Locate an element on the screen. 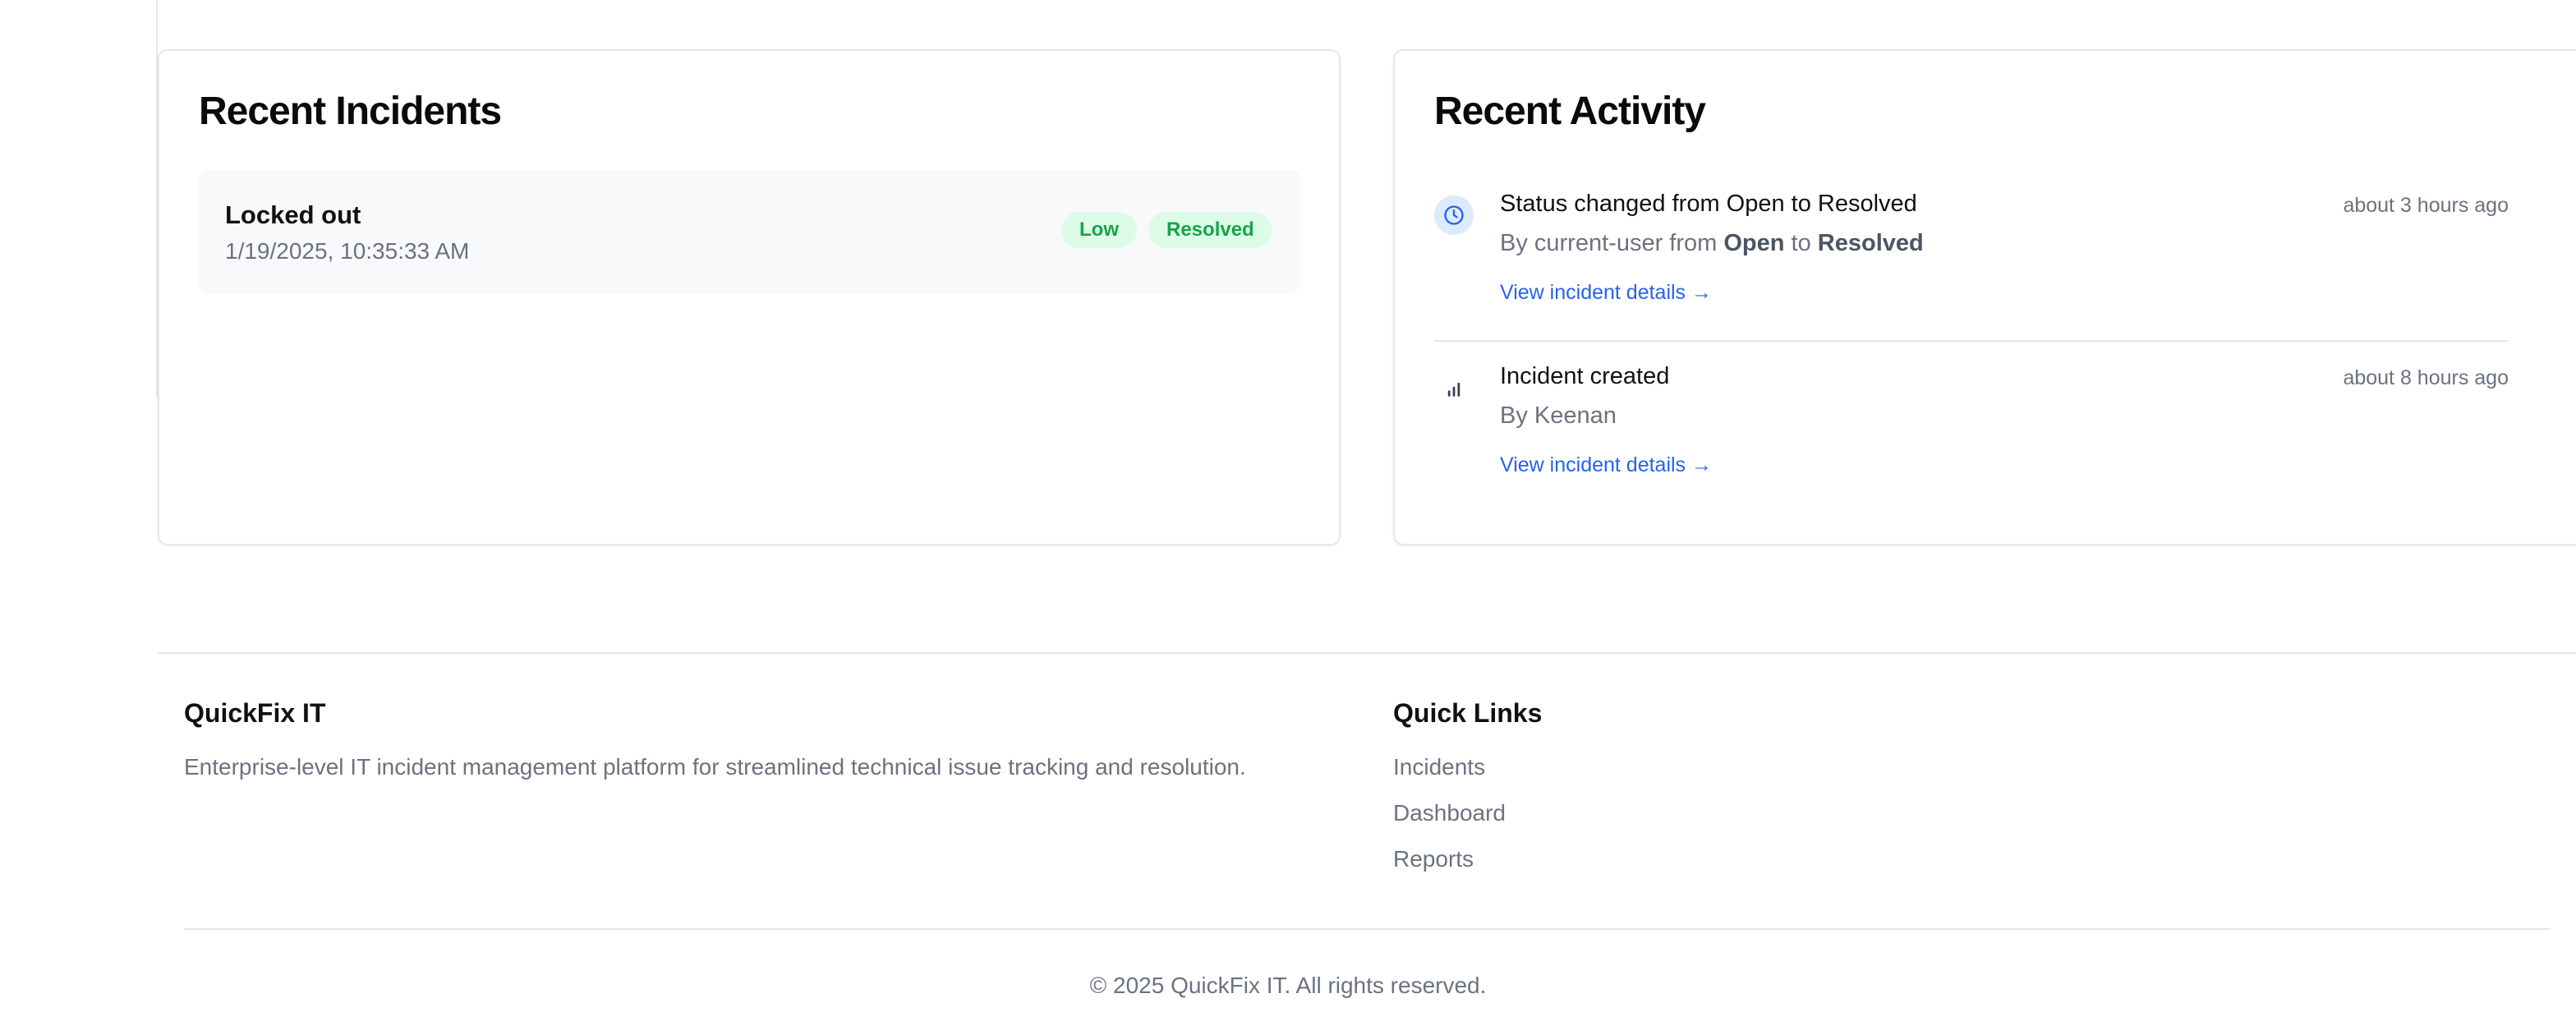 This screenshot has height=1012, width=2576. footer-link-incidents: Incidents is located at coordinates (1439, 767).